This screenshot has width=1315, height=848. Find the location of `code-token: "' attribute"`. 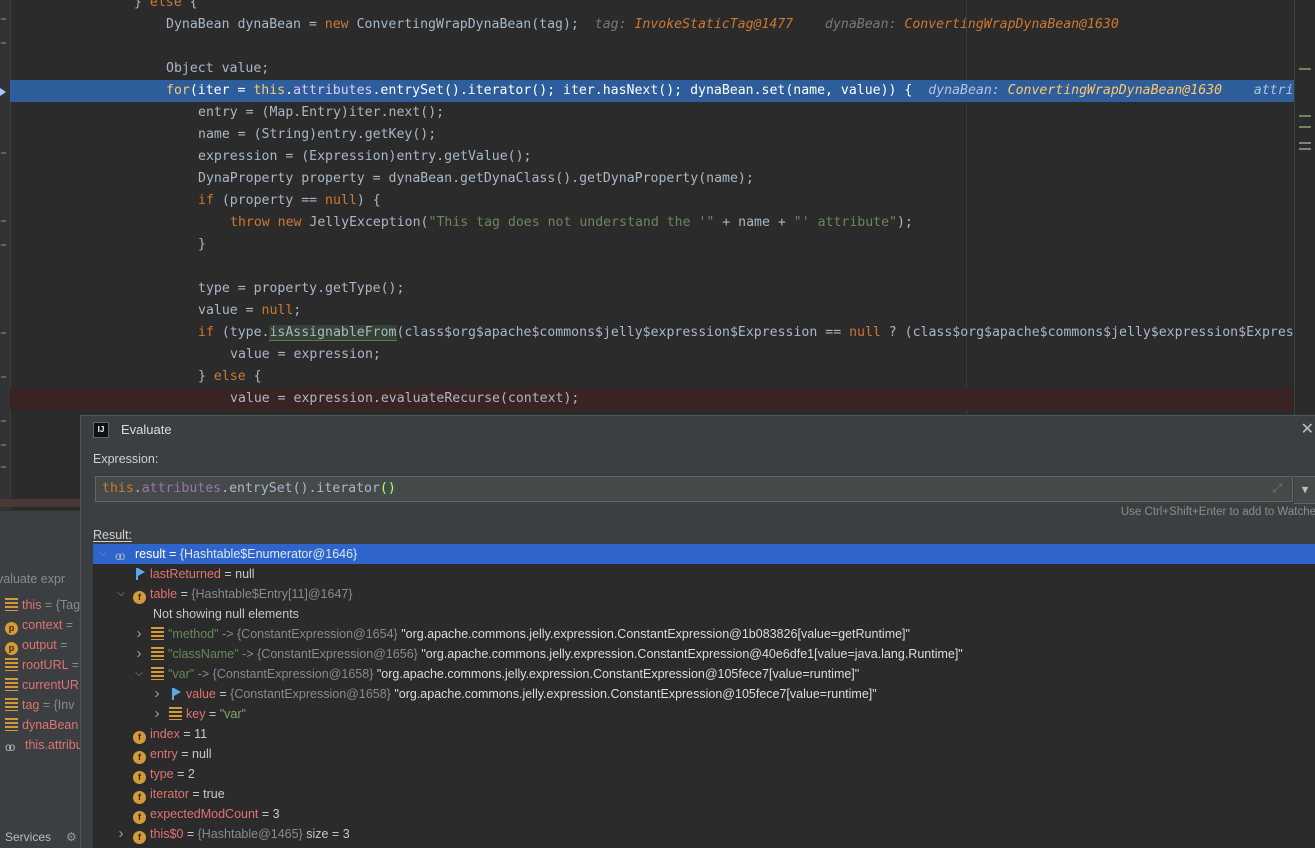

code-token: "' attribute" is located at coordinates (845, 222).